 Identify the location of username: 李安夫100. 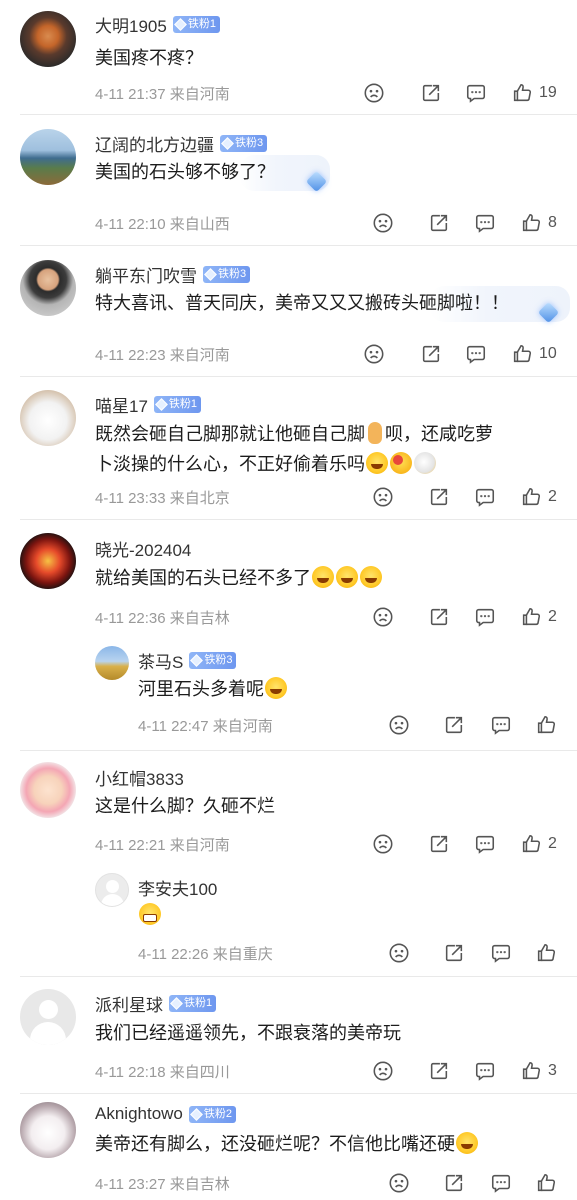
(177, 887).